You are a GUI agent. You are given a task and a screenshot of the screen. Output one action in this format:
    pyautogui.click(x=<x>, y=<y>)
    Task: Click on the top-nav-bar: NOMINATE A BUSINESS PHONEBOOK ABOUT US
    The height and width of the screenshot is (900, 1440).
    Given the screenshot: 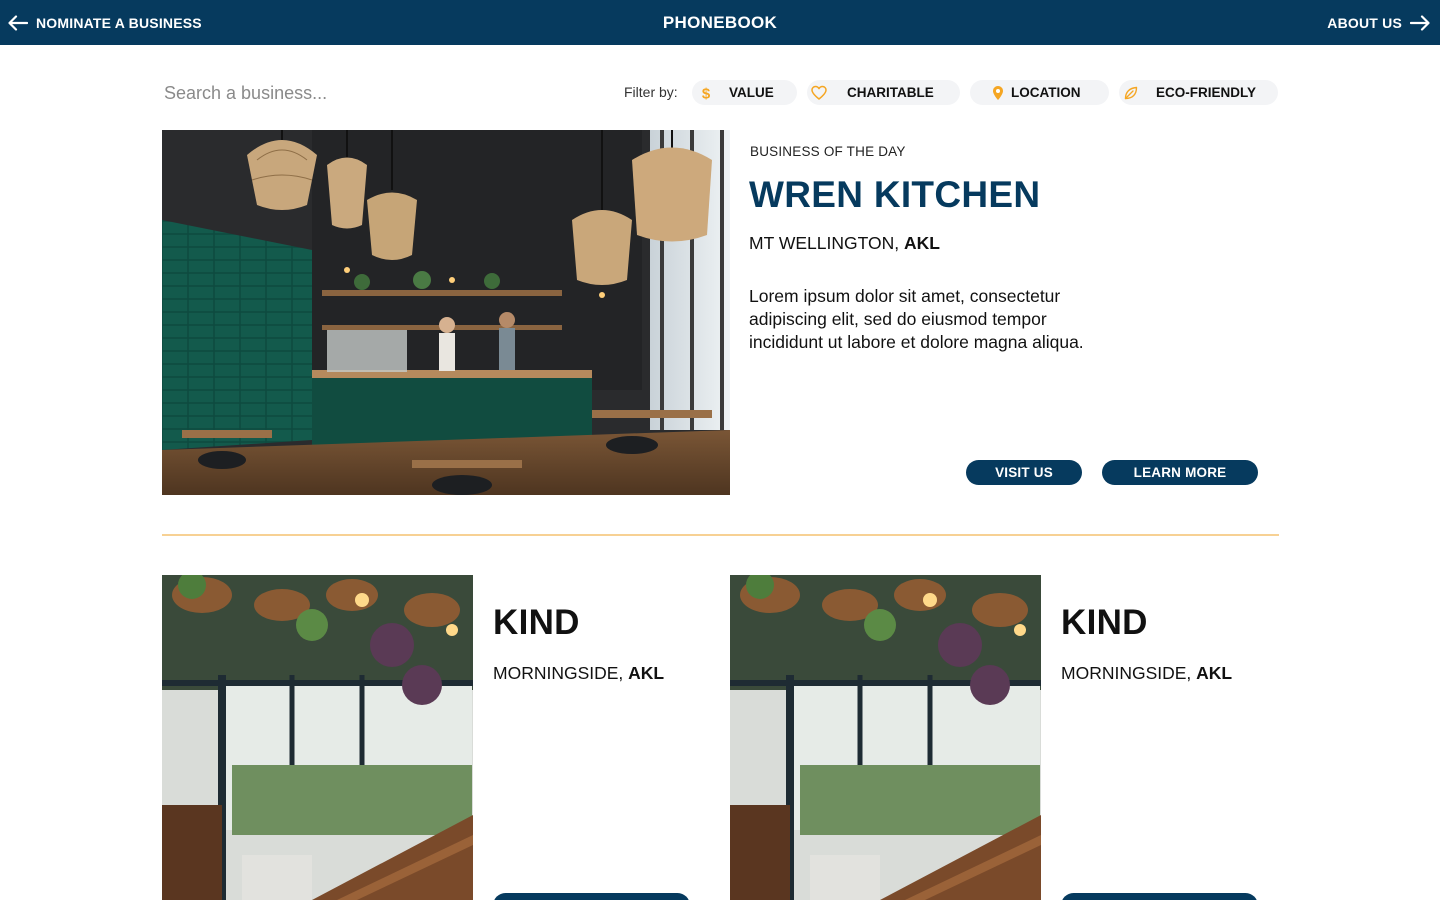 What is the action you would take?
    pyautogui.click(x=720, y=22)
    